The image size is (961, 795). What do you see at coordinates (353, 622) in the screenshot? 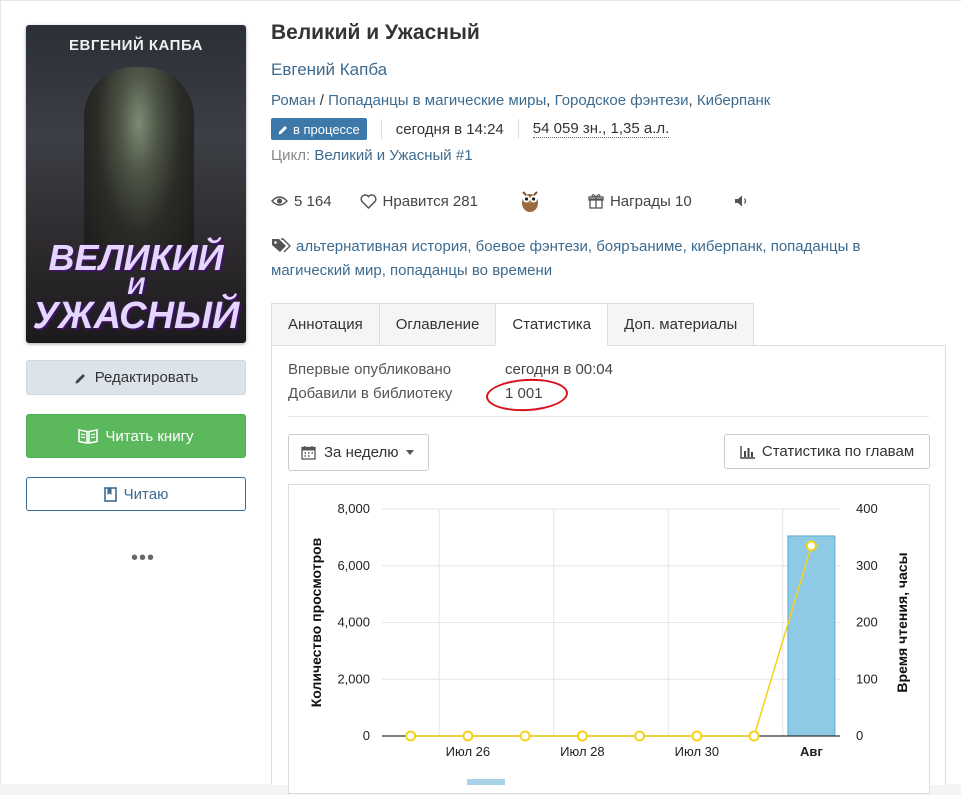
I see `y-tick-label: 4,000` at bounding box center [353, 622].